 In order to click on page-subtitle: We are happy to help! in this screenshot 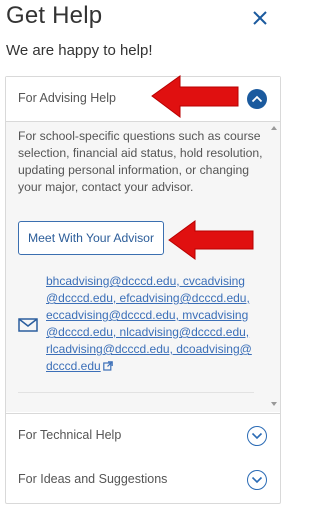, I will do `click(79, 50)`.